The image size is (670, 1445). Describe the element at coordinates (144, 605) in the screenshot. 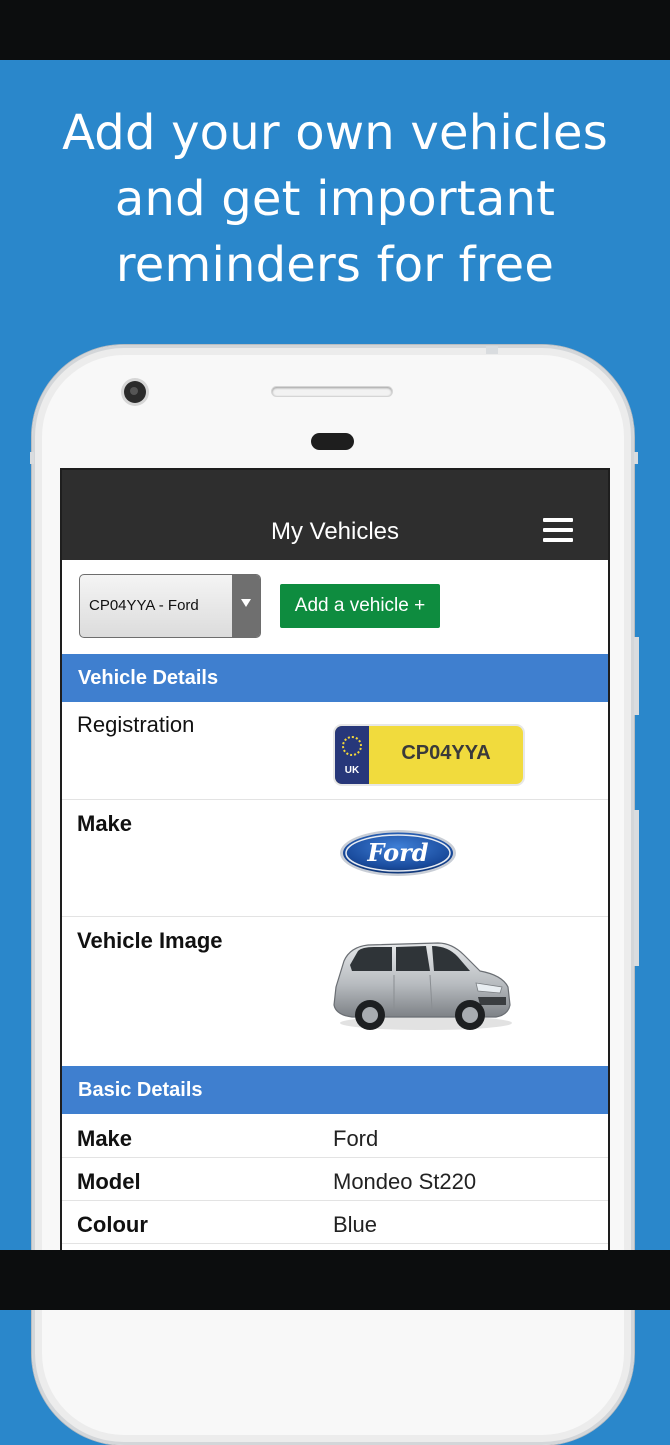

I see `vehicle-selector-value: CP04YYA - Ford` at that location.